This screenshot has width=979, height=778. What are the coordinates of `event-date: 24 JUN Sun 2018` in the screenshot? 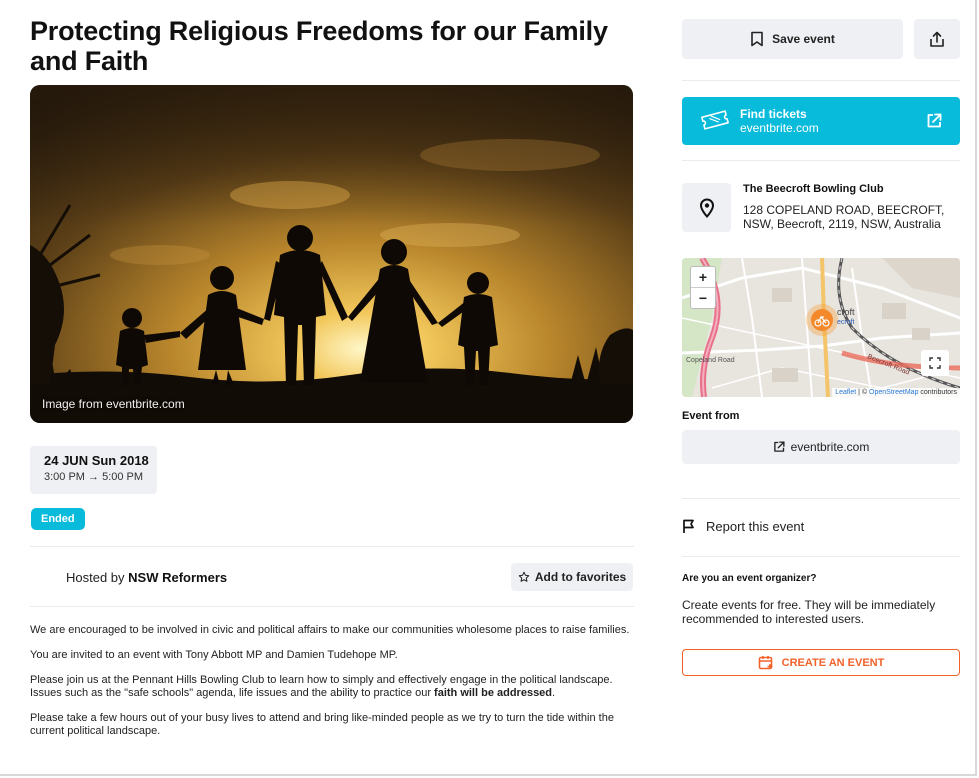 It's located at (96, 460).